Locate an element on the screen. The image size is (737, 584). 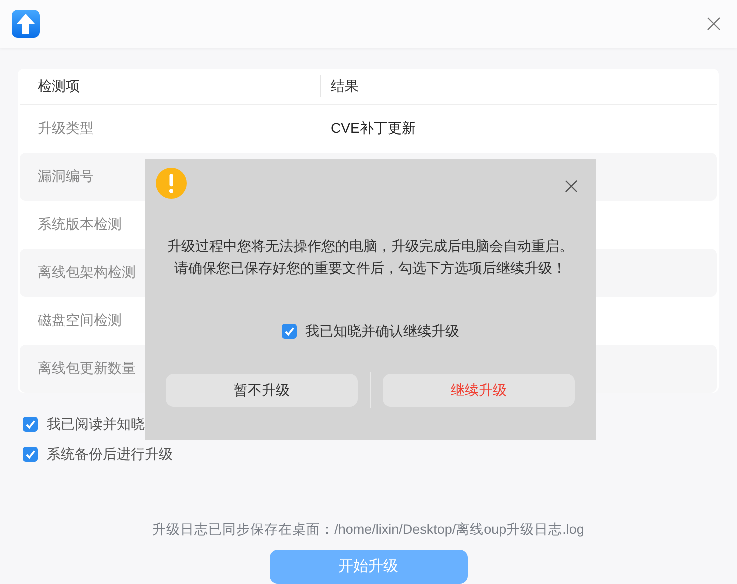
table-cell: 离线包更新数量 is located at coordinates (87, 368).